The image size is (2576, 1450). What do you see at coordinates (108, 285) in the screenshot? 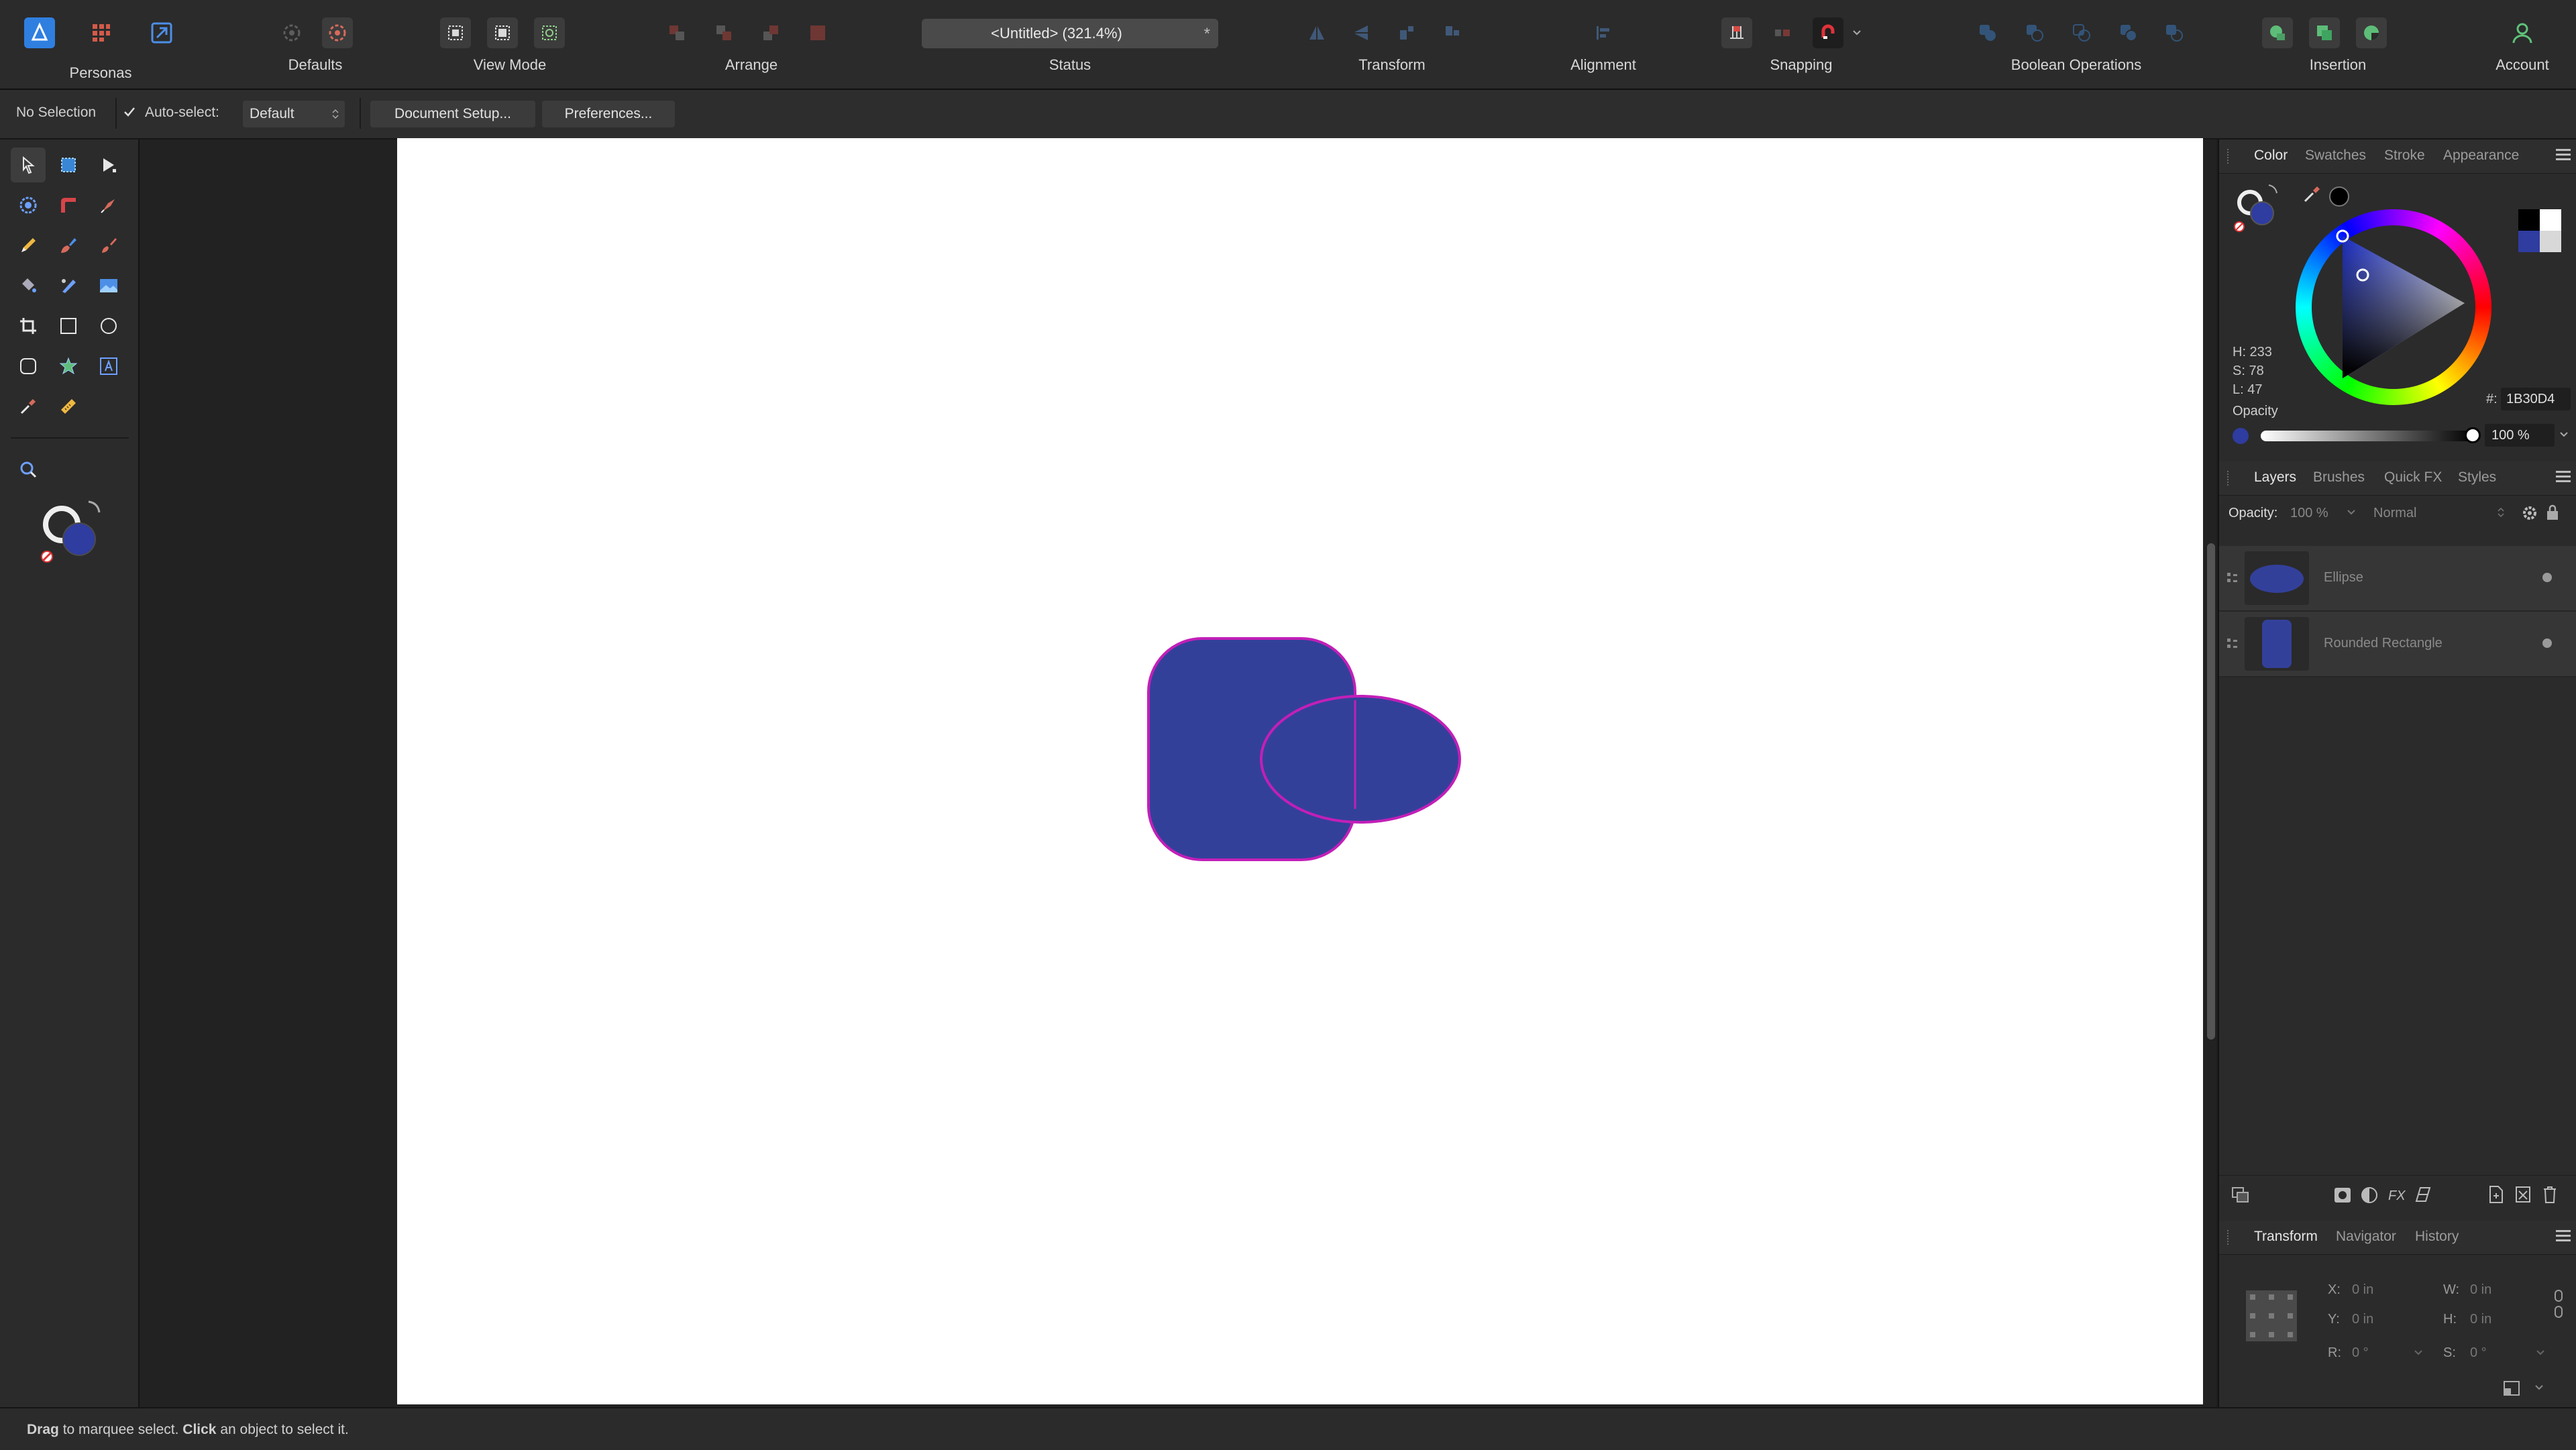
I see `place-image-tool-icon` at bounding box center [108, 285].